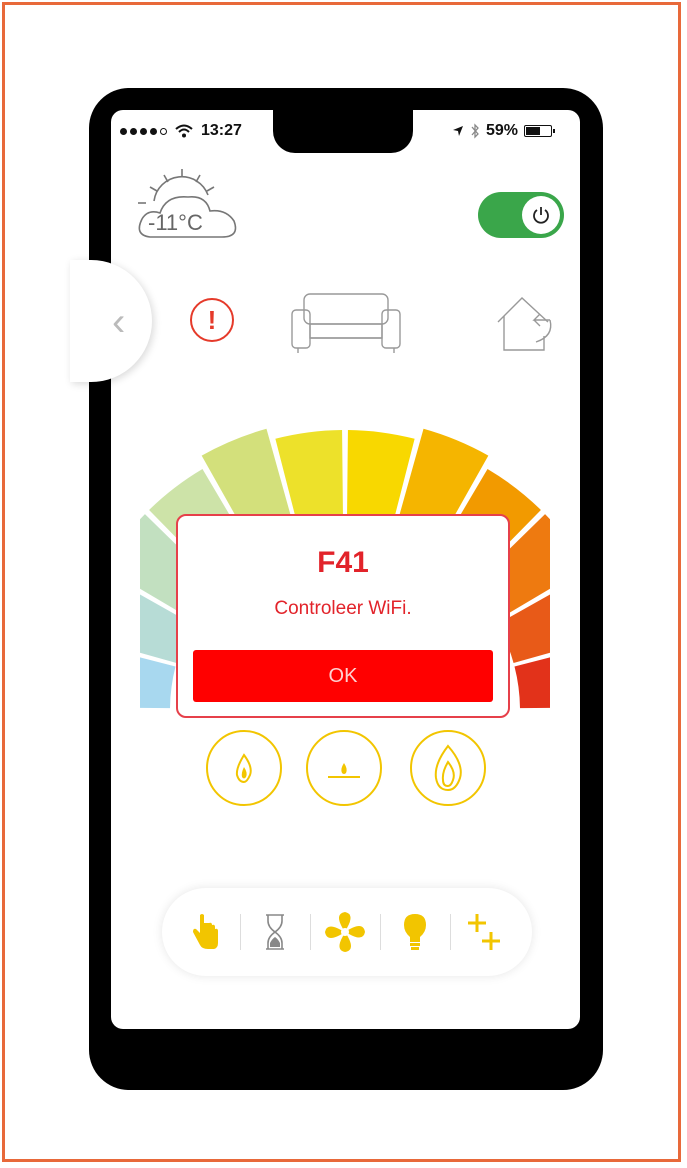  What do you see at coordinates (343, 608) in the screenshot?
I see `error-message: Controleer WiFi.` at bounding box center [343, 608].